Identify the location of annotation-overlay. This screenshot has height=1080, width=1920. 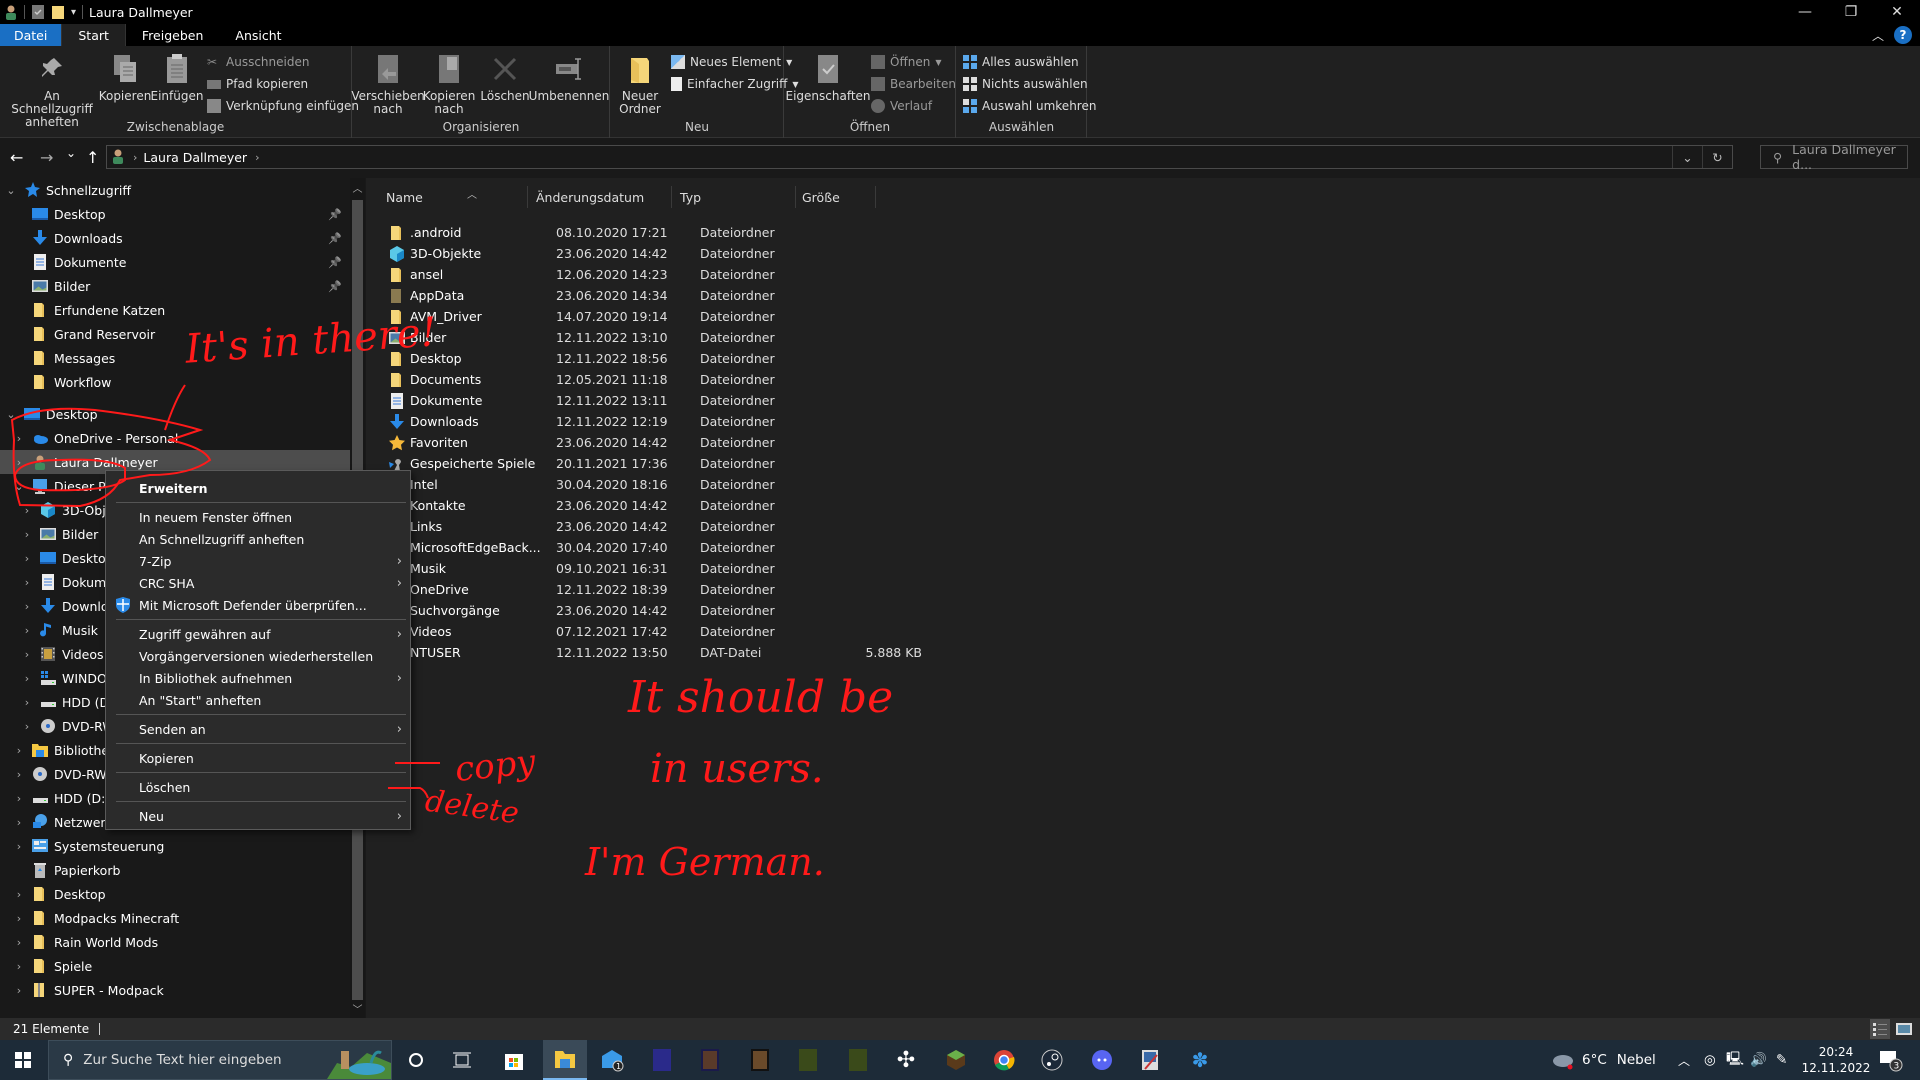
(225, 591).